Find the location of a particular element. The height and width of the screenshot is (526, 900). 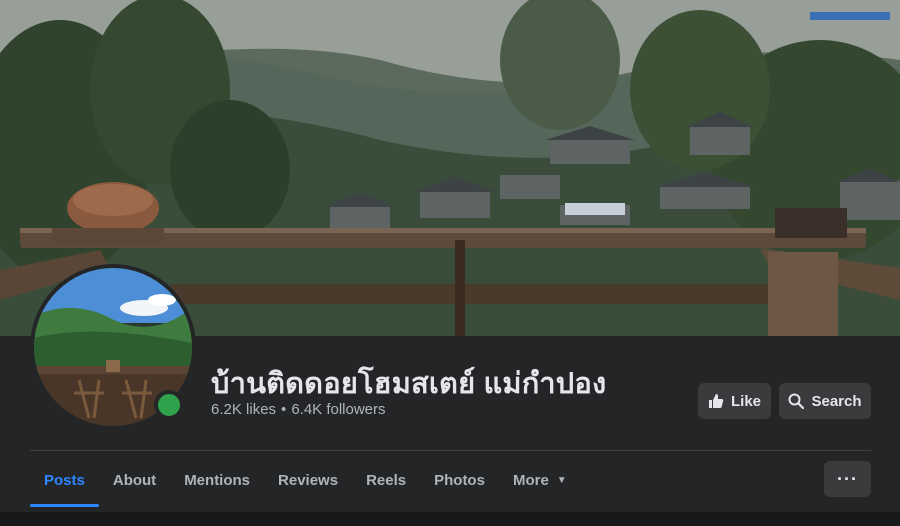

tab-label: Mentions is located at coordinates (217, 480).